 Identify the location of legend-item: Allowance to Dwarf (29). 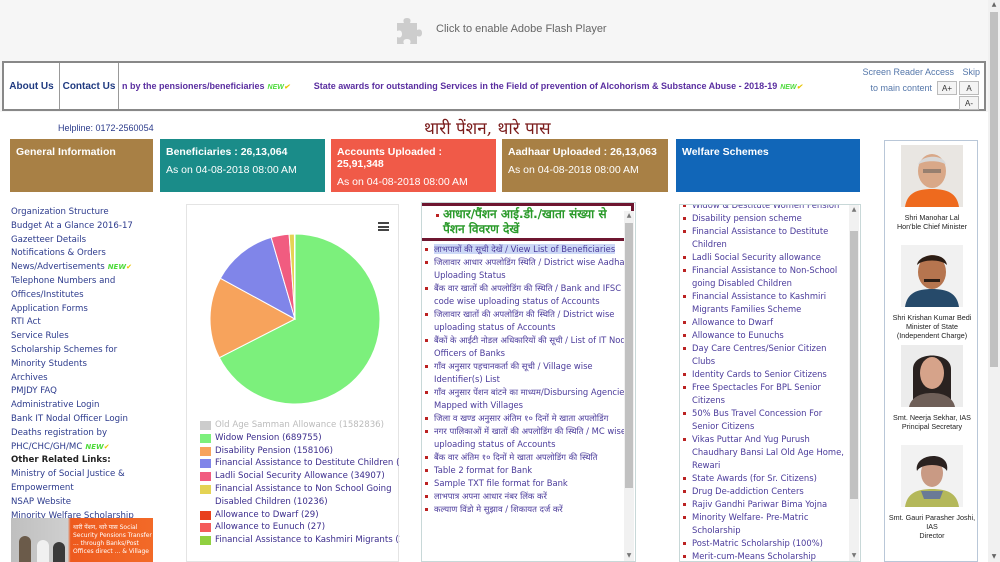
(300, 515).